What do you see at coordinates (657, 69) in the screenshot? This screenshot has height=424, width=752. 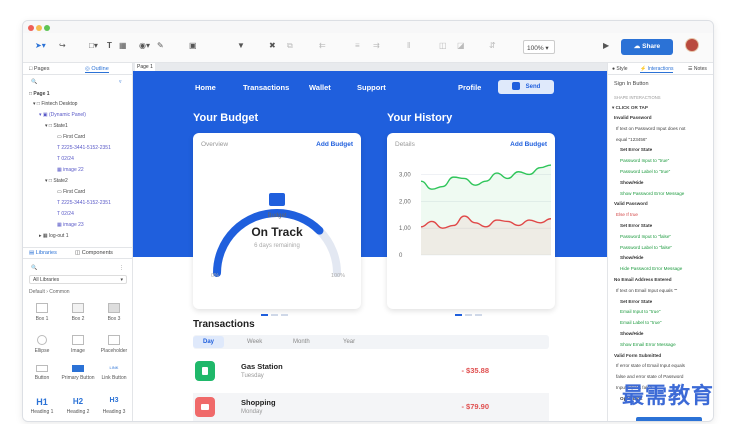 I see `tab-interactions: ⚡ Interactions` at bounding box center [657, 69].